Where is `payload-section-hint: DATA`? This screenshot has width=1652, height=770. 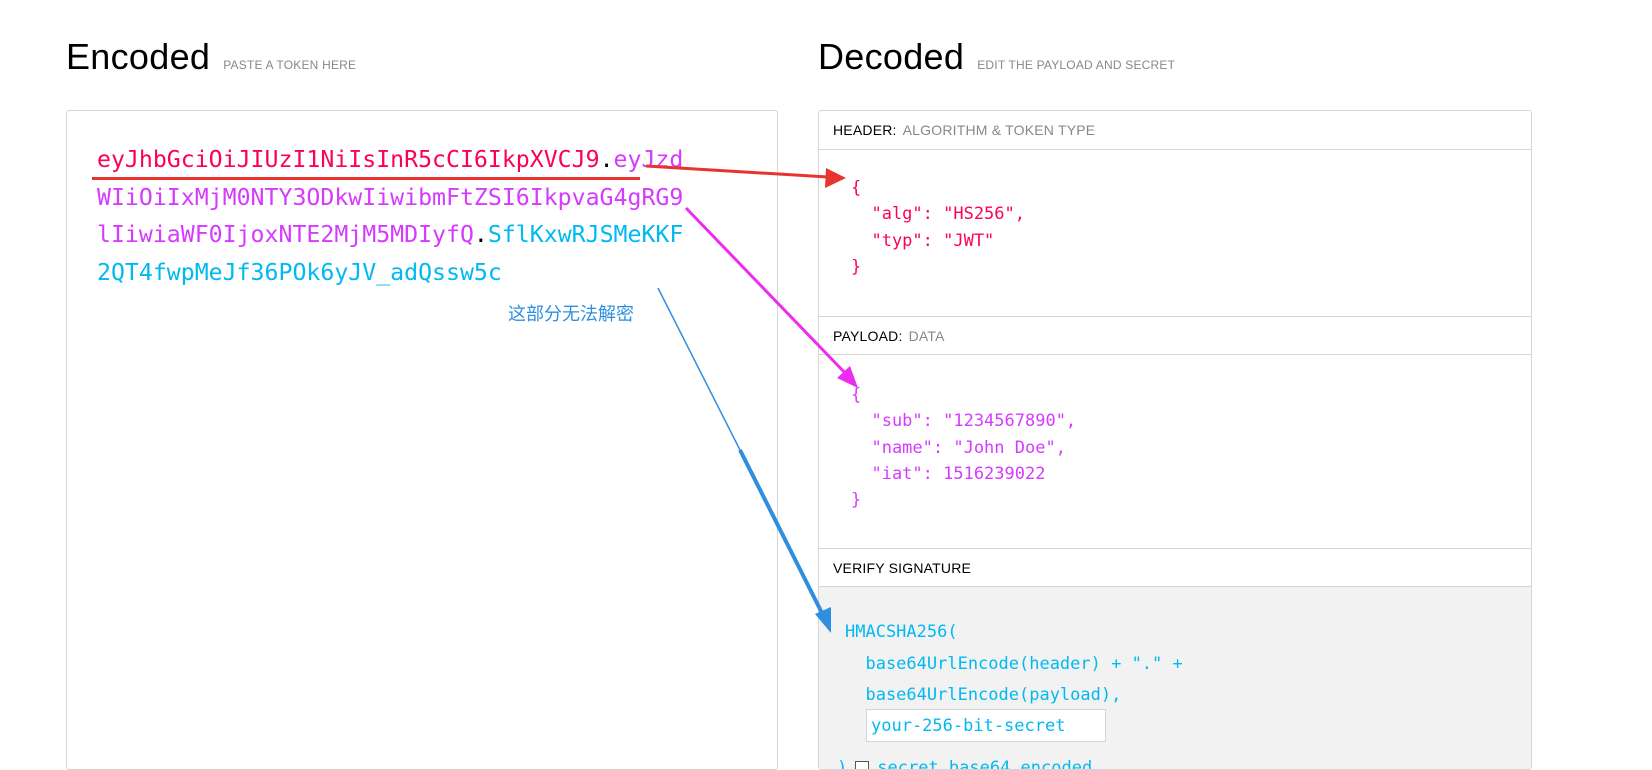
payload-section-hint: DATA is located at coordinates (926, 335).